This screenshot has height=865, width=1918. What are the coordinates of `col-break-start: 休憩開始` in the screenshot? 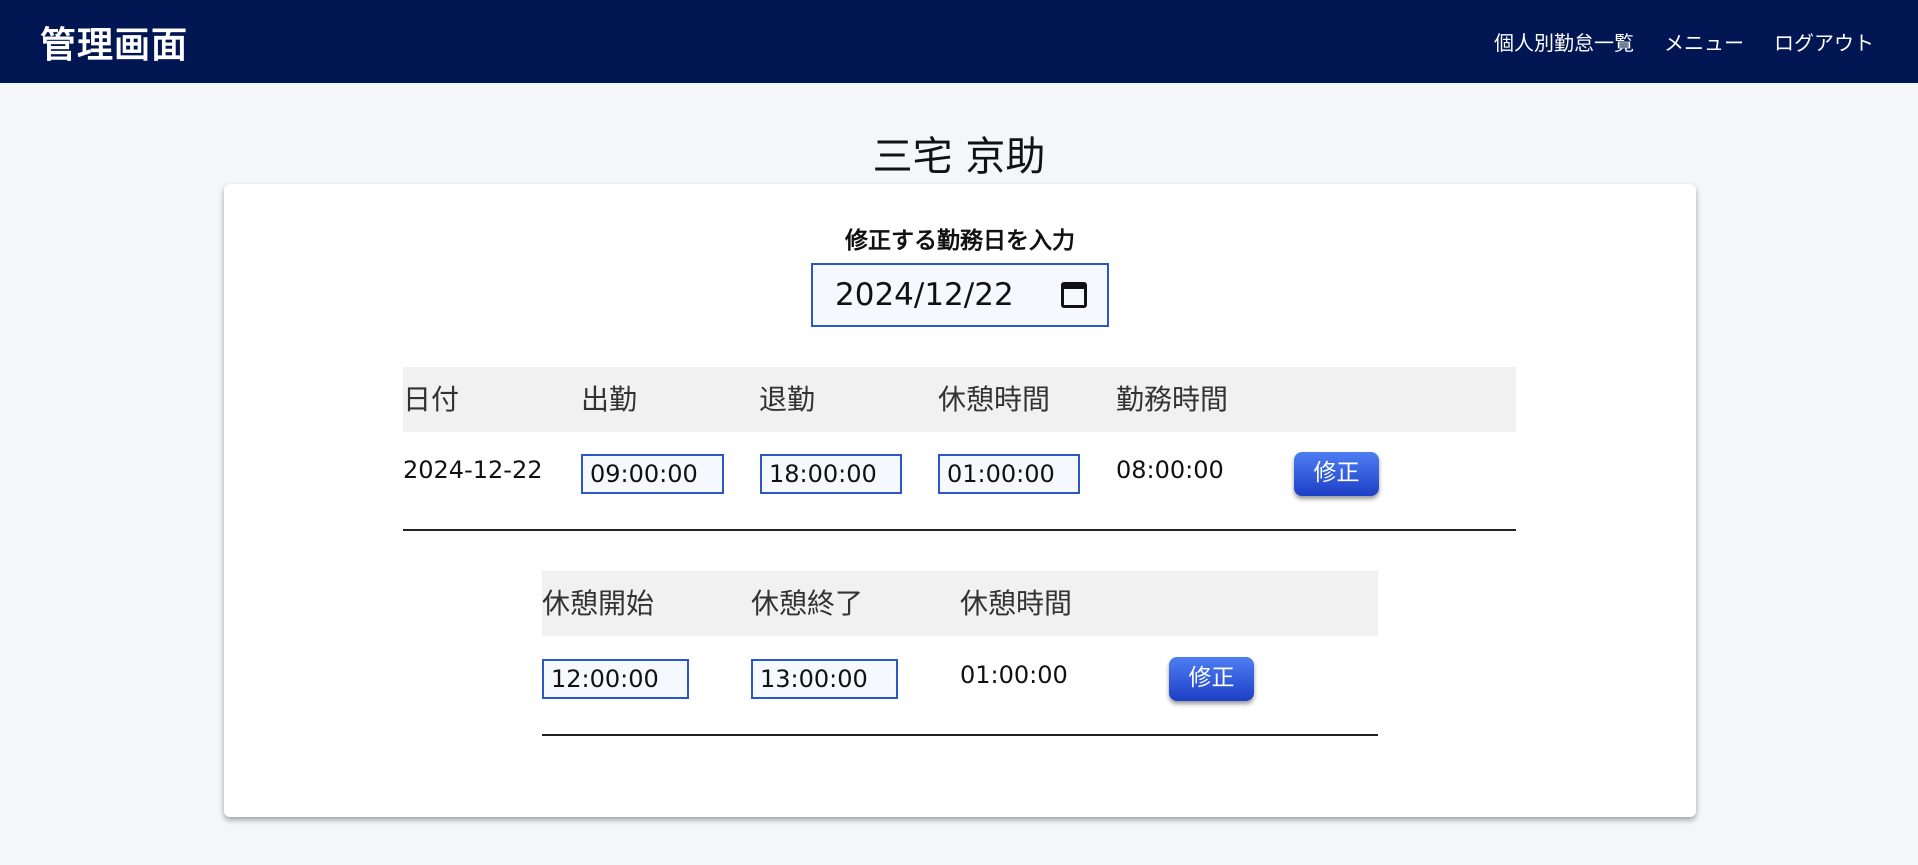 It's located at (598, 603).